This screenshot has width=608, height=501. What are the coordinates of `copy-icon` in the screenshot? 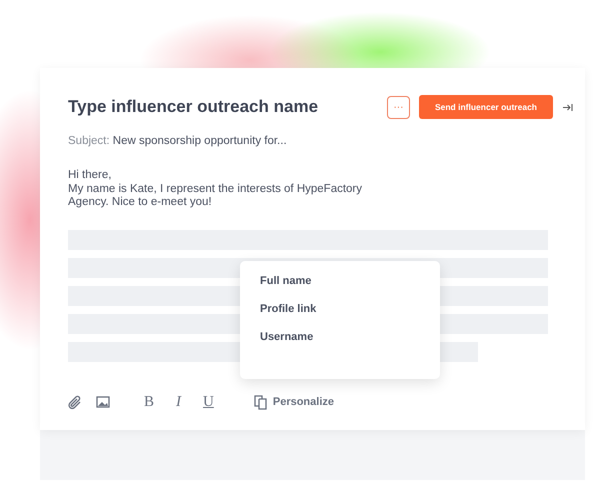 It's located at (260, 402).